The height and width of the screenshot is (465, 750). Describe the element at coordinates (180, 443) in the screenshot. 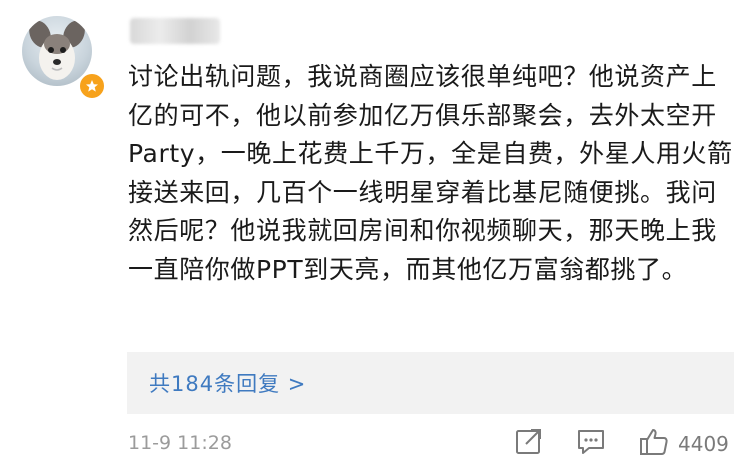

I see `comment-timestamp: 11-9 11:28` at that location.